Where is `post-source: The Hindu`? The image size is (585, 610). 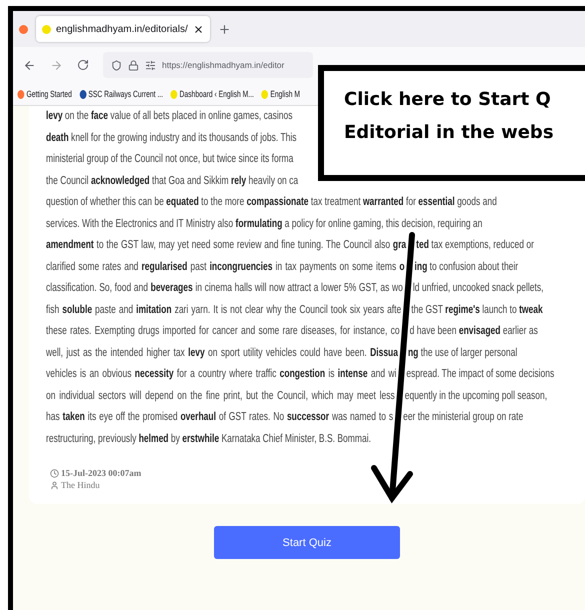 post-source: The Hindu is located at coordinates (80, 485).